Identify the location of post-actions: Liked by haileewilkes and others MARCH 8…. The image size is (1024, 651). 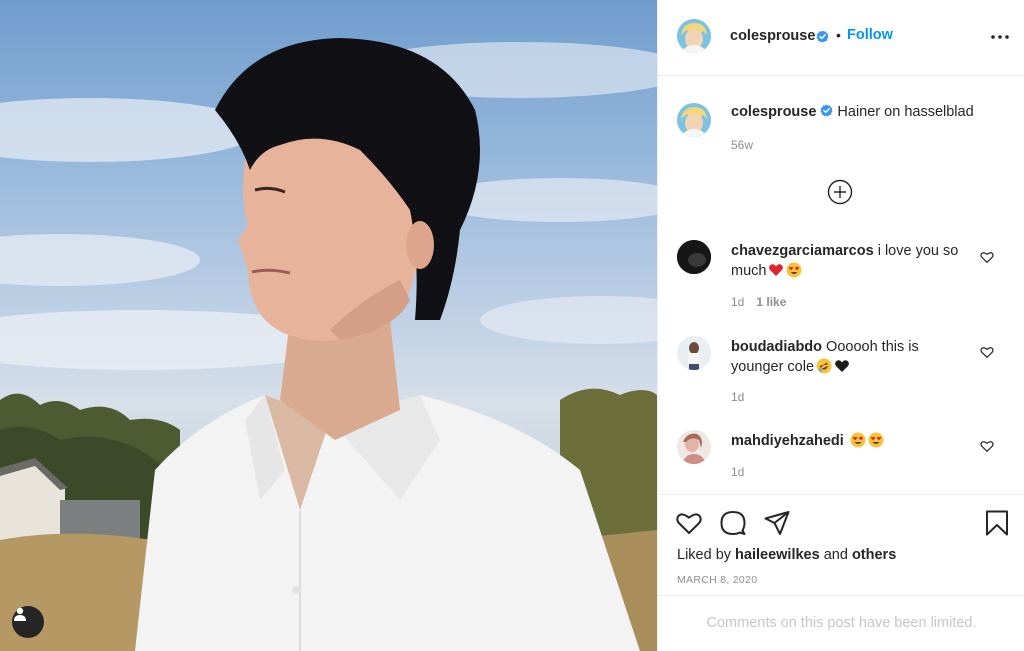
(841, 571).